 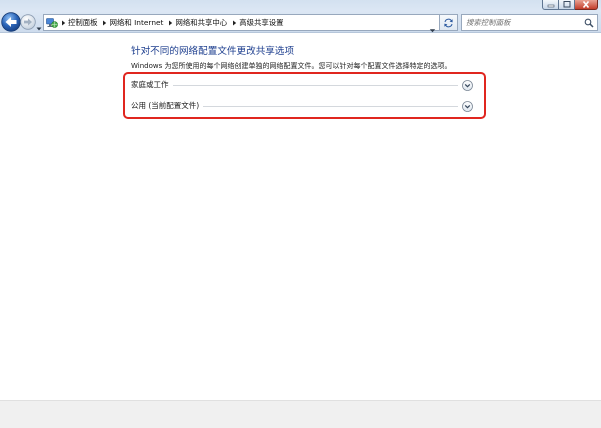 I want to click on forward-arrow-icon, so click(x=28, y=22).